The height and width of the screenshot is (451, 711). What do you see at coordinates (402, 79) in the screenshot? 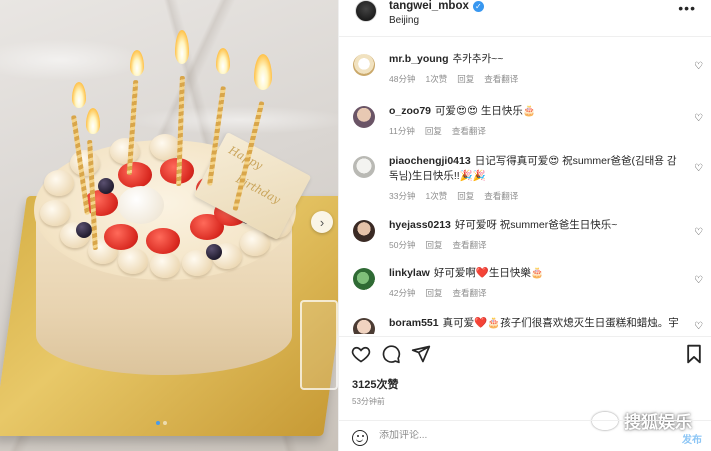
I see `comment-time: 48分钟` at bounding box center [402, 79].